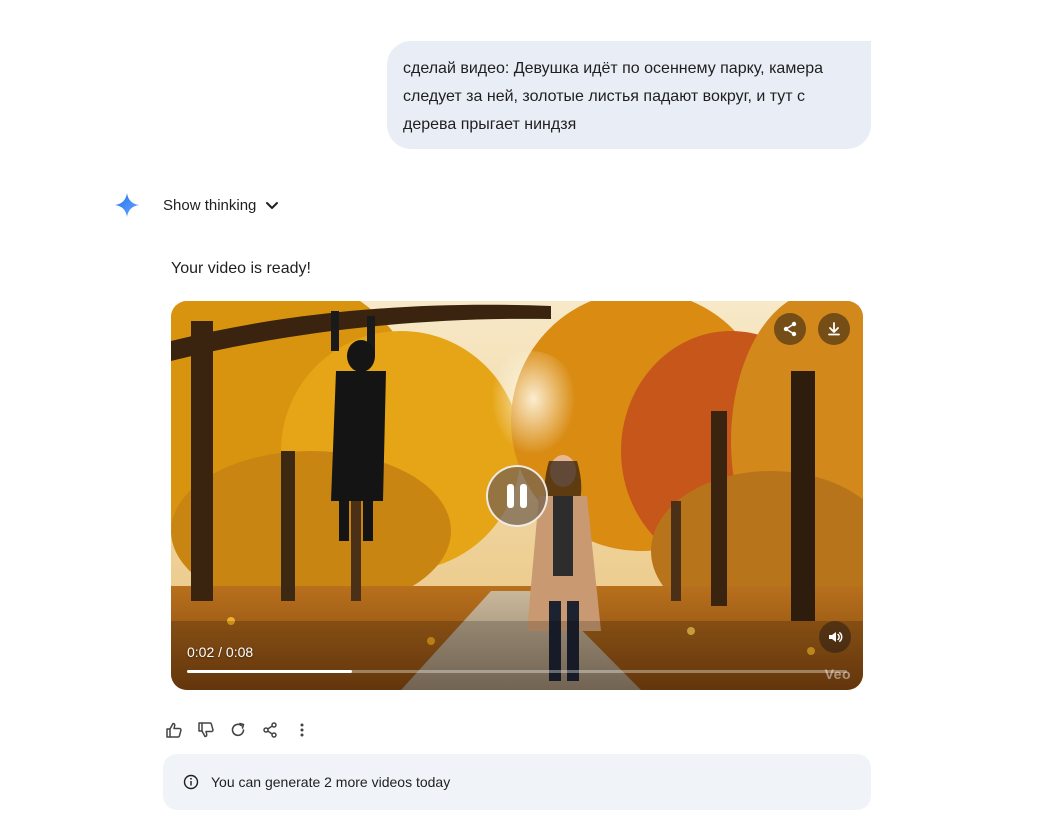 The height and width of the screenshot is (830, 1041). I want to click on volume-button, so click(835, 637).